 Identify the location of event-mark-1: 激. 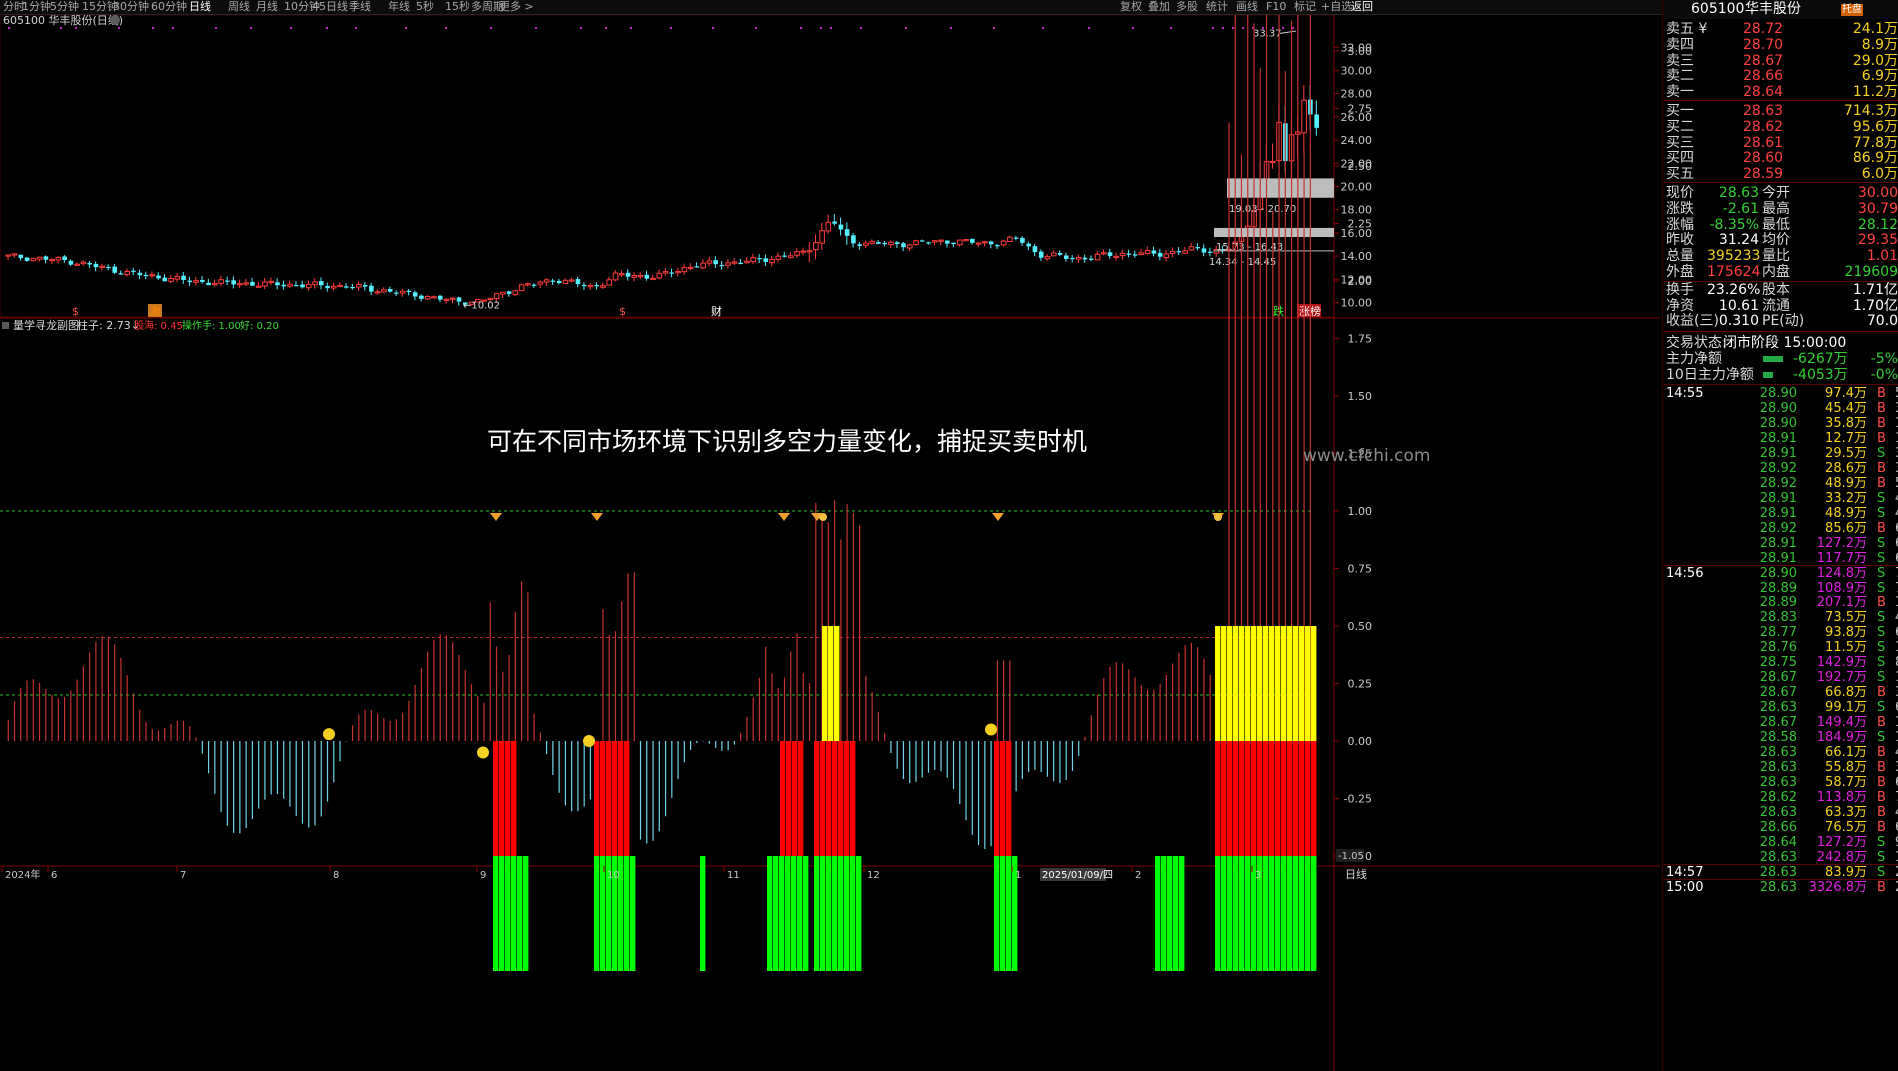
(155, 311).